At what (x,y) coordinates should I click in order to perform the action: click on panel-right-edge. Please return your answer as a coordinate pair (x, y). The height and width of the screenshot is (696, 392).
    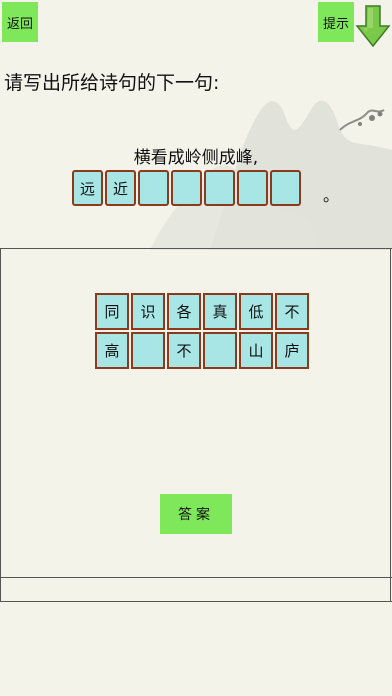
    Looking at the image, I should click on (390, 425).